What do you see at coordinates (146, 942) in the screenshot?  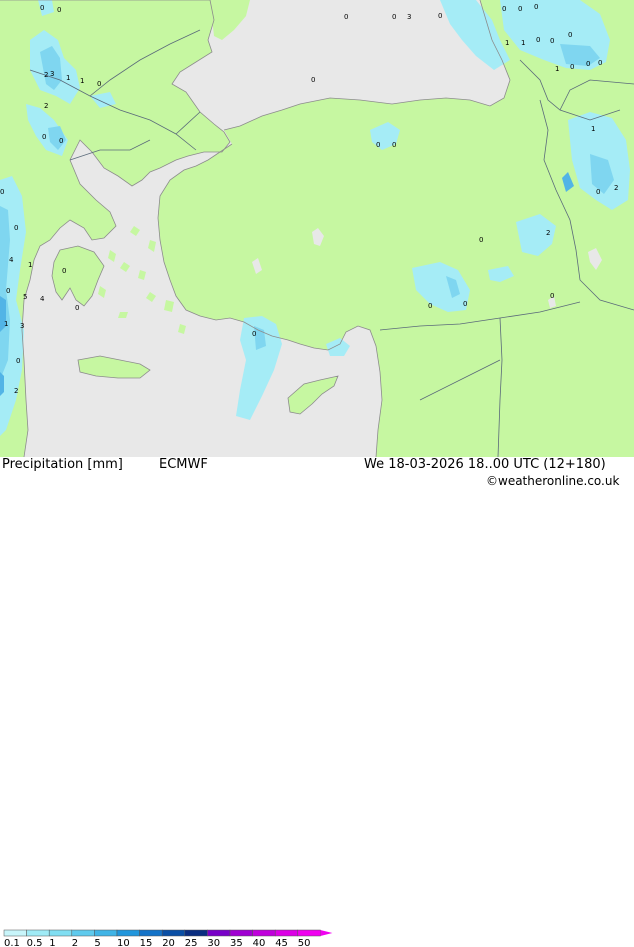 I see `legend-label: 15` at bounding box center [146, 942].